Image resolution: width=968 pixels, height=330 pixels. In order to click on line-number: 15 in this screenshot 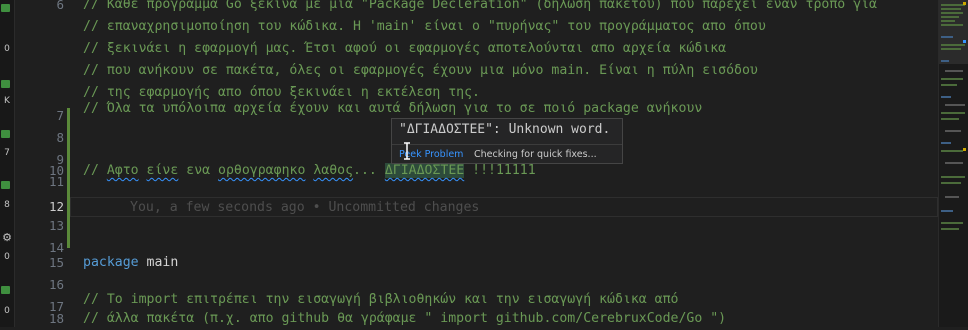, I will do `click(56, 262)`.